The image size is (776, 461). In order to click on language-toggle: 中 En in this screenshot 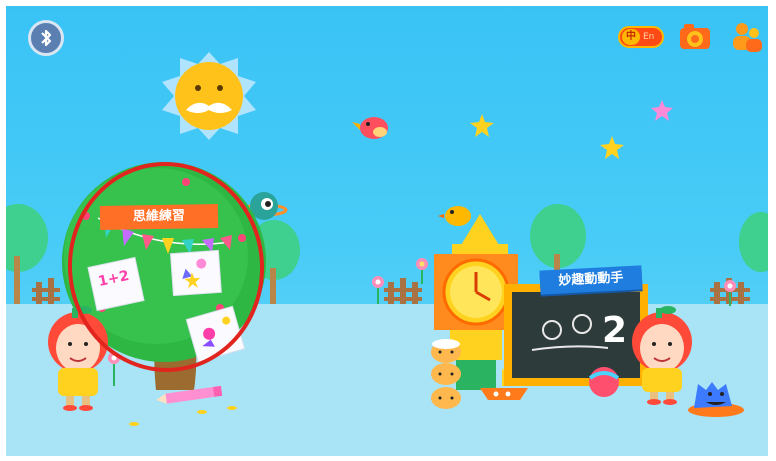, I will do `click(641, 37)`.